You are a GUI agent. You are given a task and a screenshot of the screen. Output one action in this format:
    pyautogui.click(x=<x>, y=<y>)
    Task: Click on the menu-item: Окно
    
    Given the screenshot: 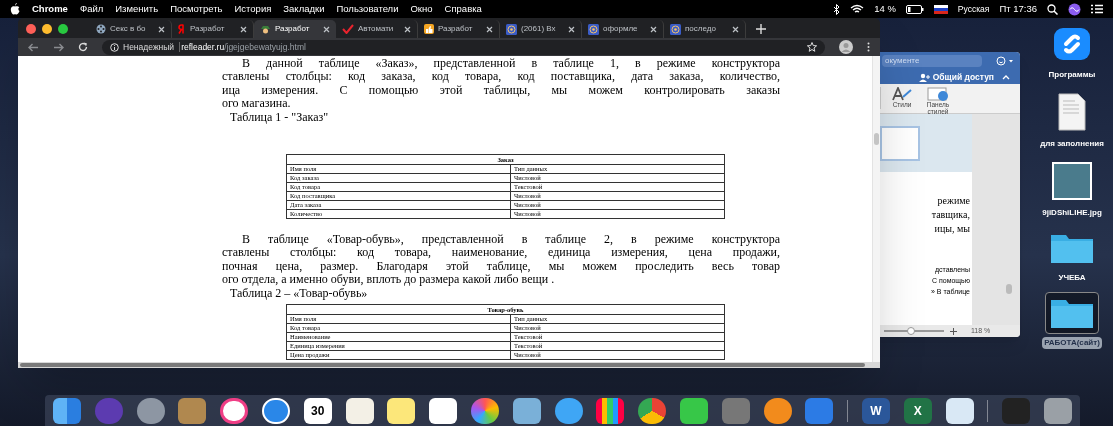 What is the action you would take?
    pyautogui.click(x=421, y=9)
    